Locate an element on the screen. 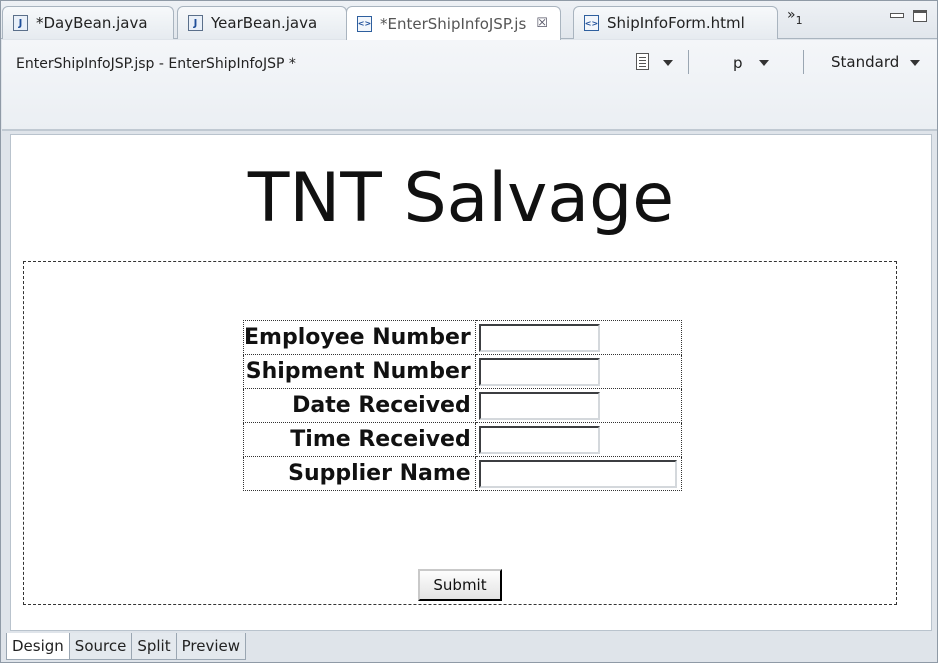 This screenshot has height=663, width=938. table-row: Shipment Number is located at coordinates (462, 371).